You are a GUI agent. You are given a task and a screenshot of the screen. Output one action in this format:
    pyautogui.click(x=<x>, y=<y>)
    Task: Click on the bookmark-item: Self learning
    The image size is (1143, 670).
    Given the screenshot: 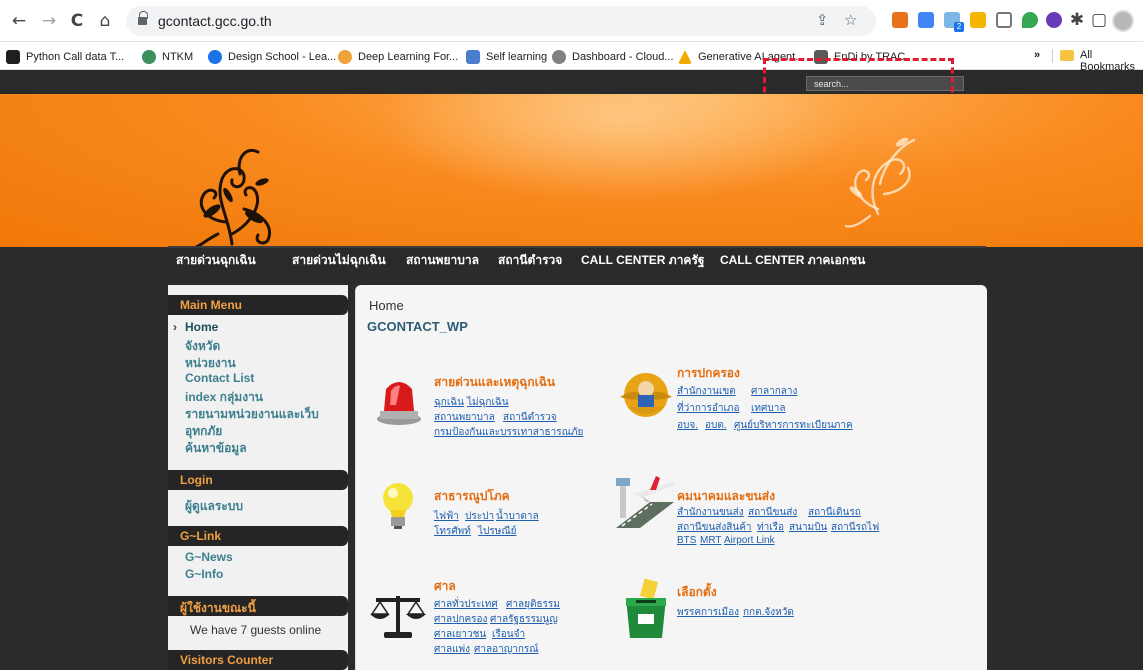 What is the action you would take?
    pyautogui.click(x=506, y=57)
    